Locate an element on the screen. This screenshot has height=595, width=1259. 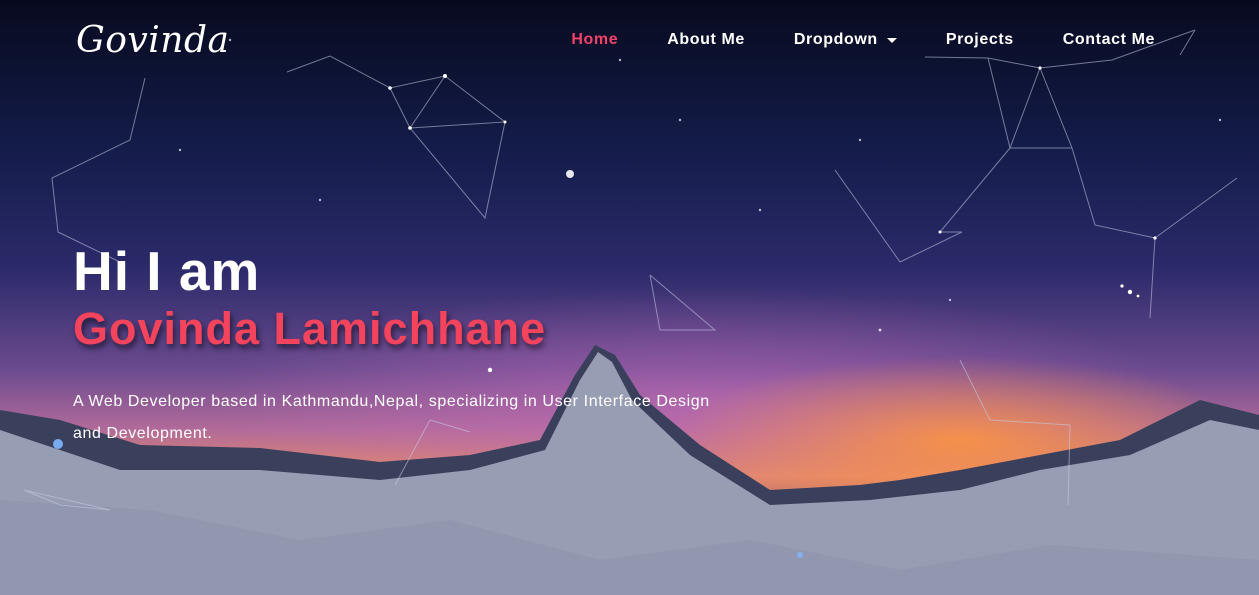
nav-item-dropdown: Dropdown is located at coordinates (845, 40).